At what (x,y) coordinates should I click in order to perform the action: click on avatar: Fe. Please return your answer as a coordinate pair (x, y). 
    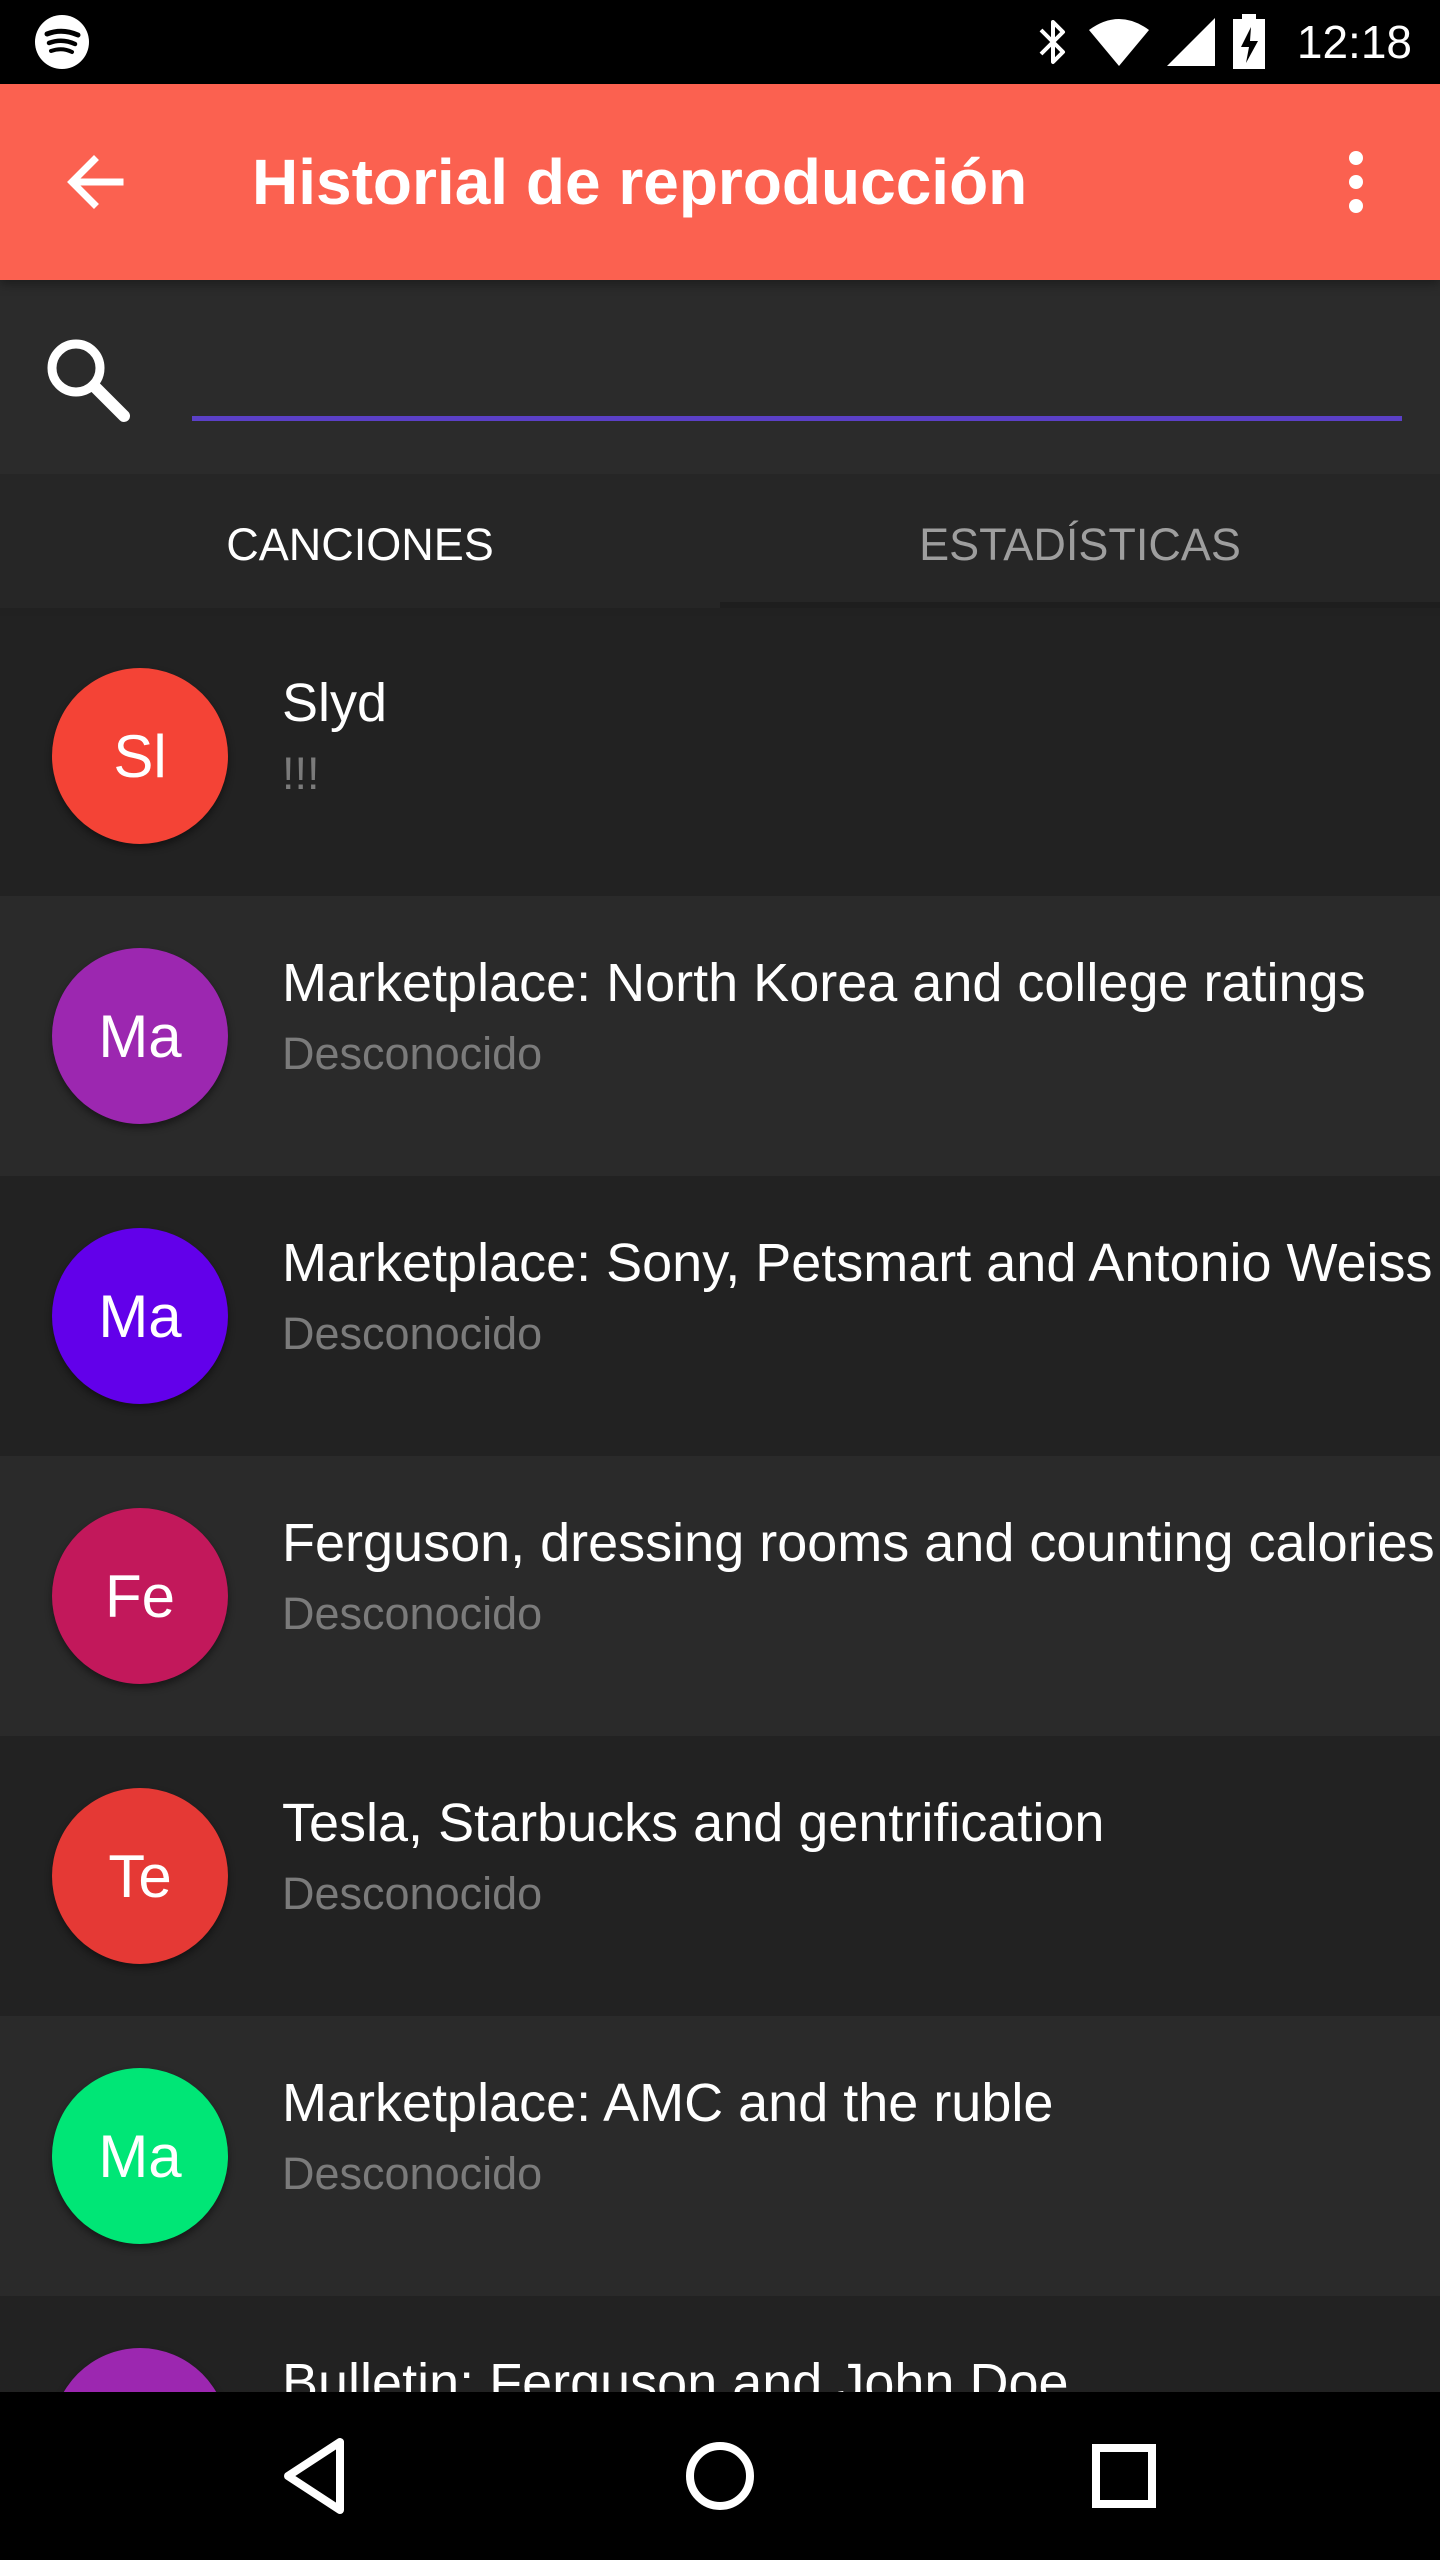
    Looking at the image, I should click on (140, 1596).